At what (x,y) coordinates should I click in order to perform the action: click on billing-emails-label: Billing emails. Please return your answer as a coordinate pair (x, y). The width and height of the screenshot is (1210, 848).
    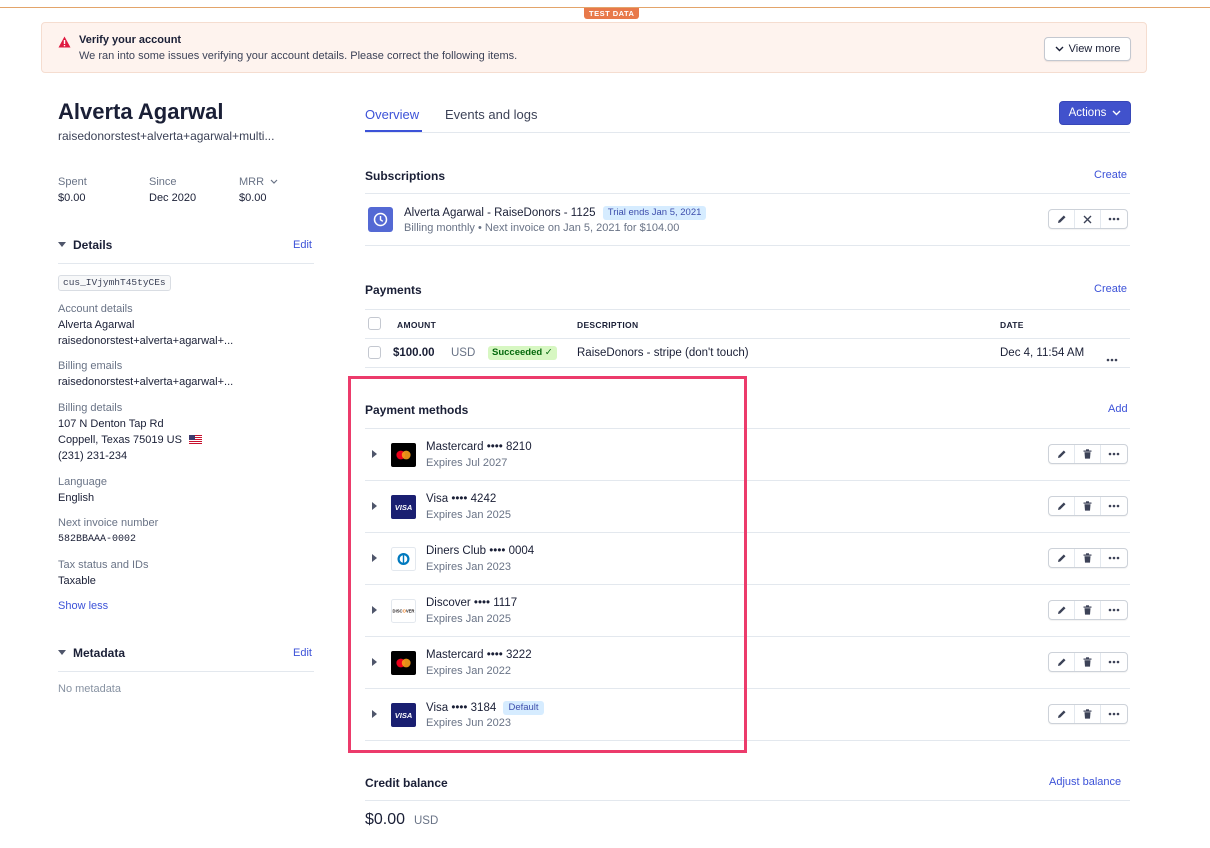
    Looking at the image, I should click on (90, 366).